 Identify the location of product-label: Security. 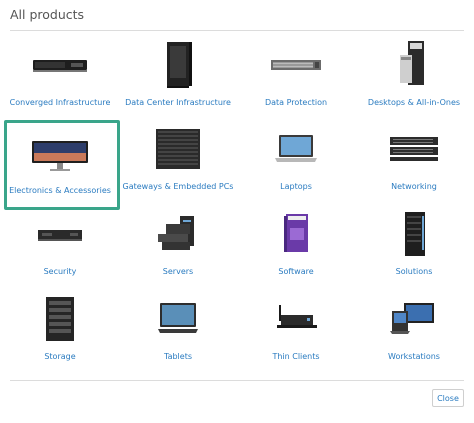
(60, 271).